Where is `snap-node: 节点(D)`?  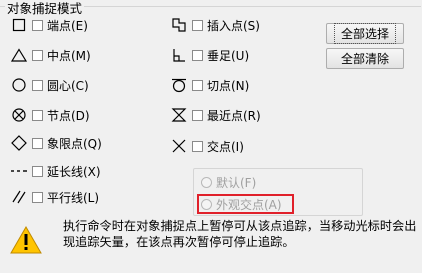 snap-node: 节点(D) is located at coordinates (50, 115).